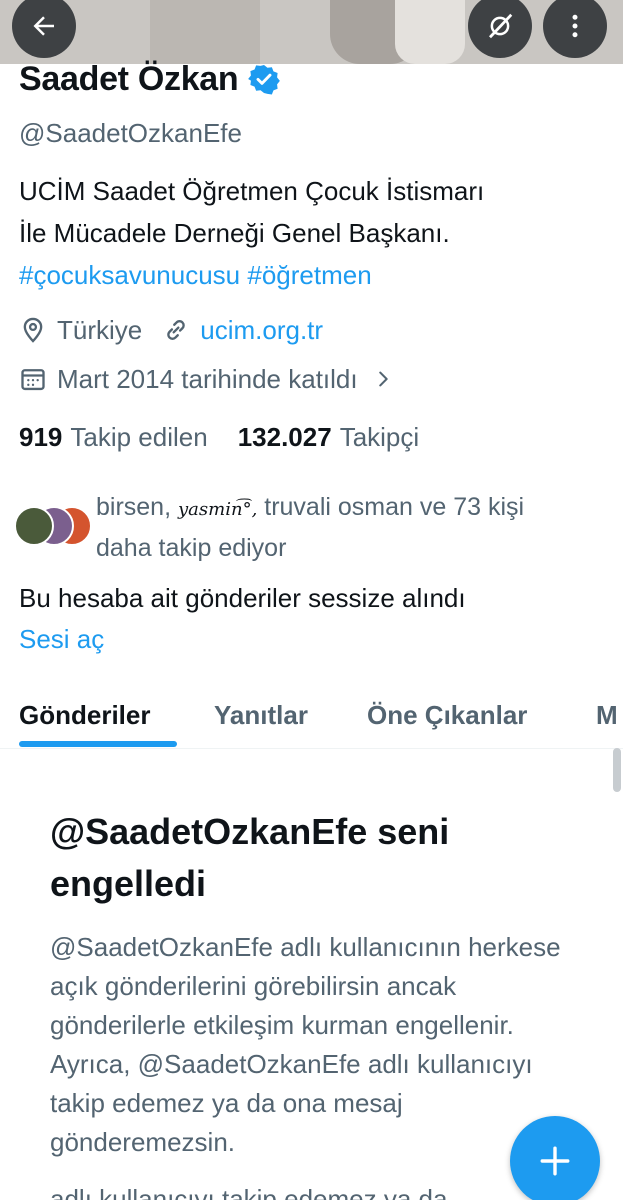 The width and height of the screenshot is (623, 1200). Describe the element at coordinates (129, 275) in the screenshot. I see `hashtag-link: #çocuksavunucusu` at that location.